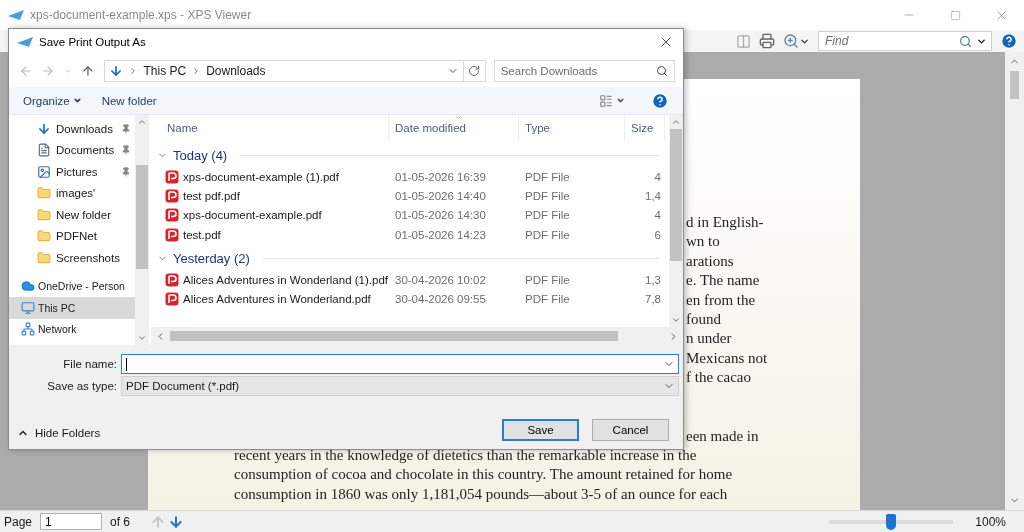 Image resolution: width=1024 pixels, height=532 pixels. Describe the element at coordinates (709, 339) in the screenshot. I see `document-text-line: n under` at that location.